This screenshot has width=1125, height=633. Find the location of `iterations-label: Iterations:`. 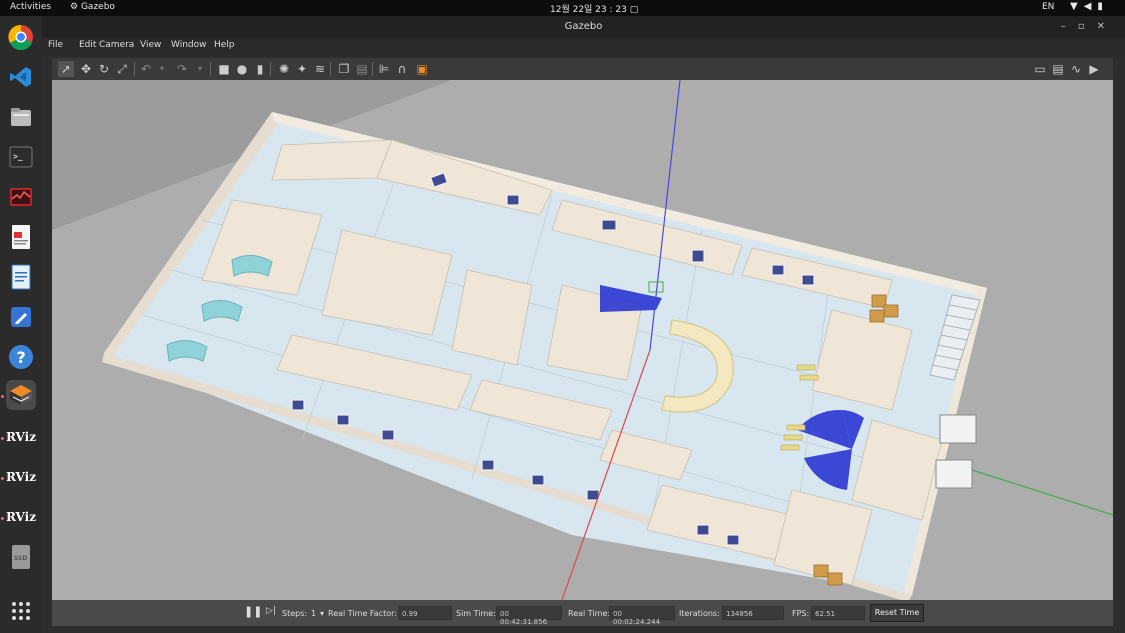

iterations-label: Iterations: is located at coordinates (699, 613).